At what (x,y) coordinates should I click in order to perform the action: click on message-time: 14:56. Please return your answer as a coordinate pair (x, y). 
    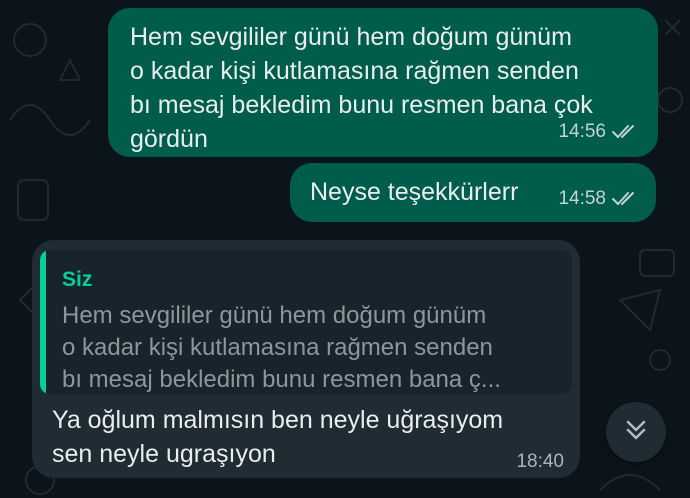
    Looking at the image, I should click on (582, 131).